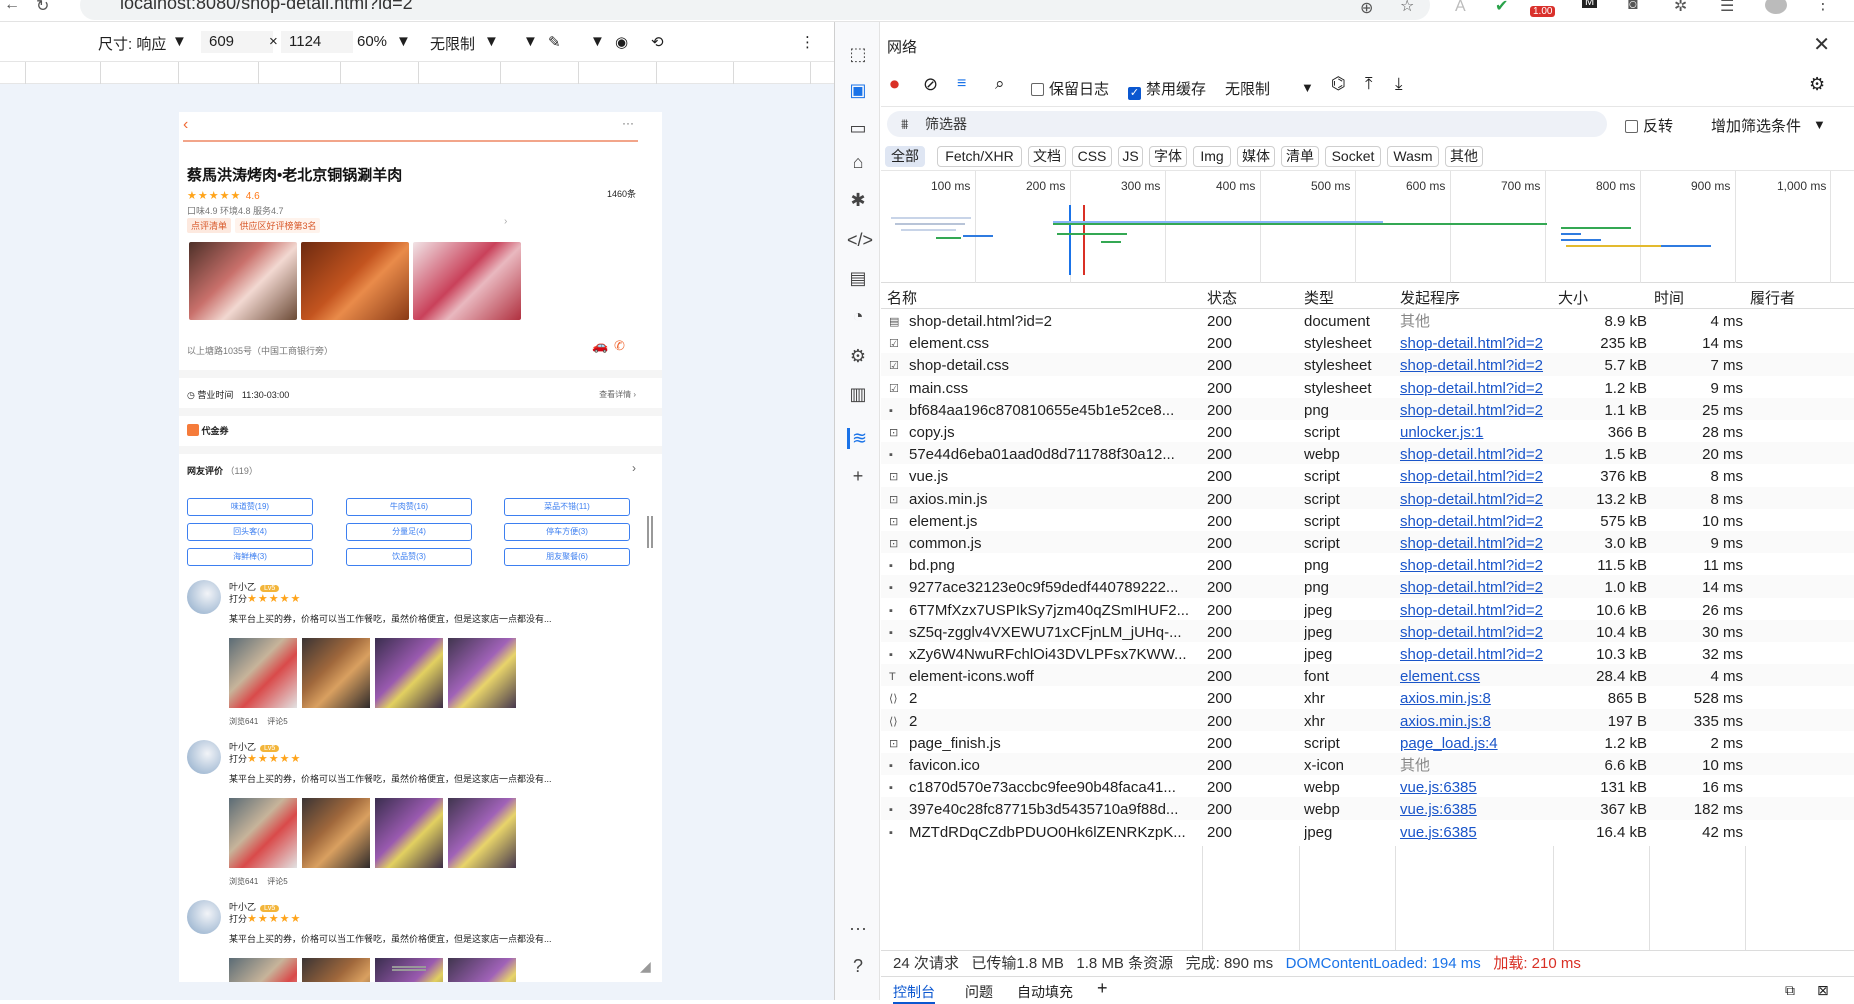 The image size is (1854, 1004). Describe the element at coordinates (554, 42) in the screenshot. I see `eyedropper-icon: ✎` at that location.